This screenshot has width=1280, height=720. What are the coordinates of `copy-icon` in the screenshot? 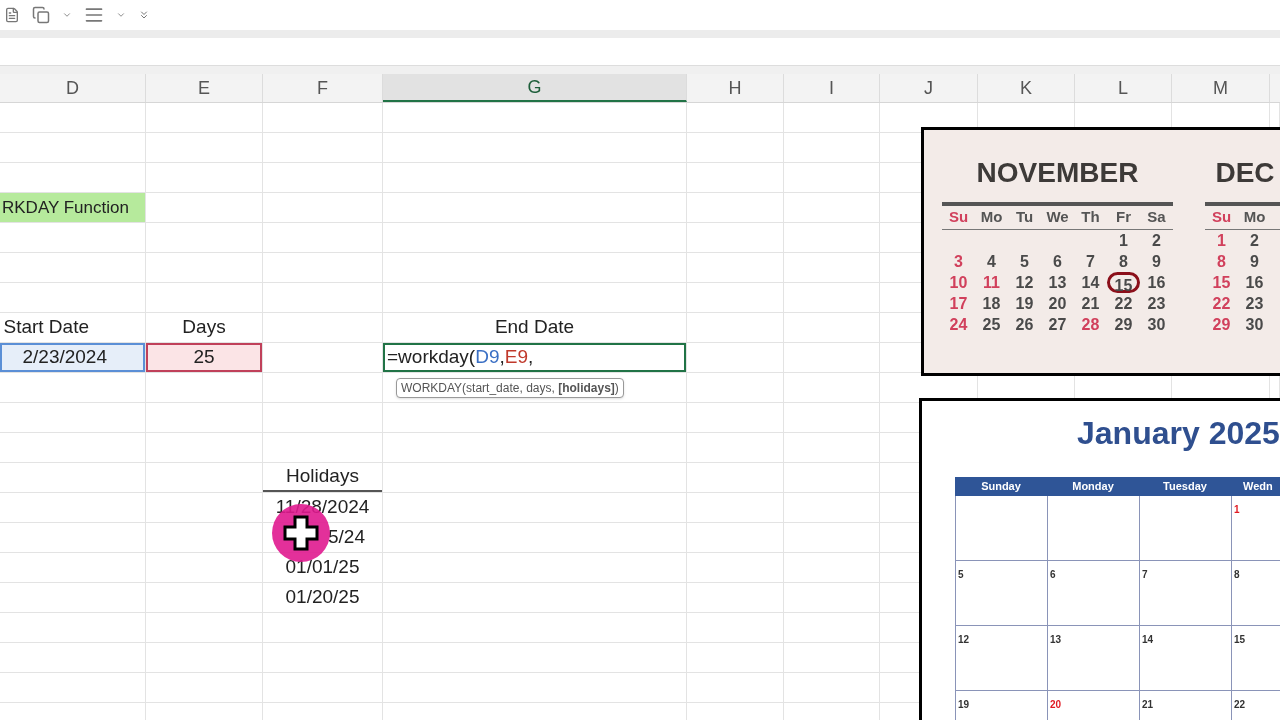 It's located at (41, 15).